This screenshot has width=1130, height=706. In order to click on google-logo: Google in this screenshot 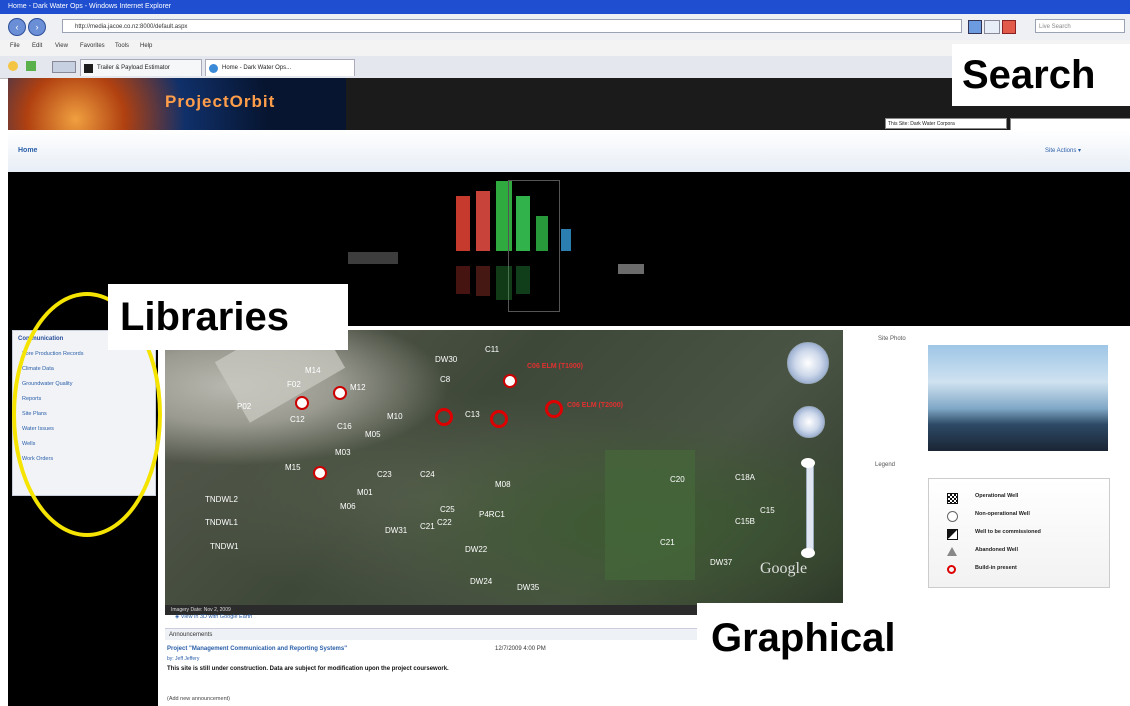, I will do `click(784, 568)`.